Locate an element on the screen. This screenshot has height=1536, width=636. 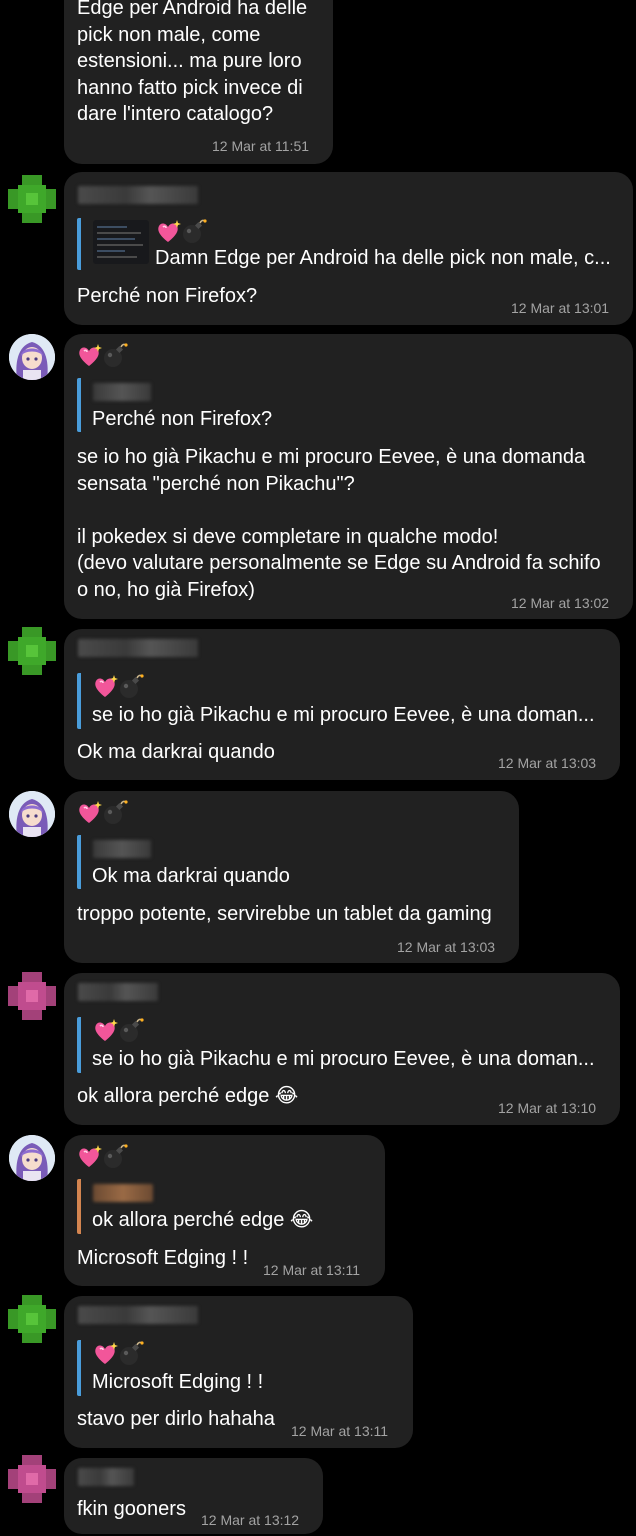
reply-quote: Microsoft Edging ! ! is located at coordinates (179, 1368).